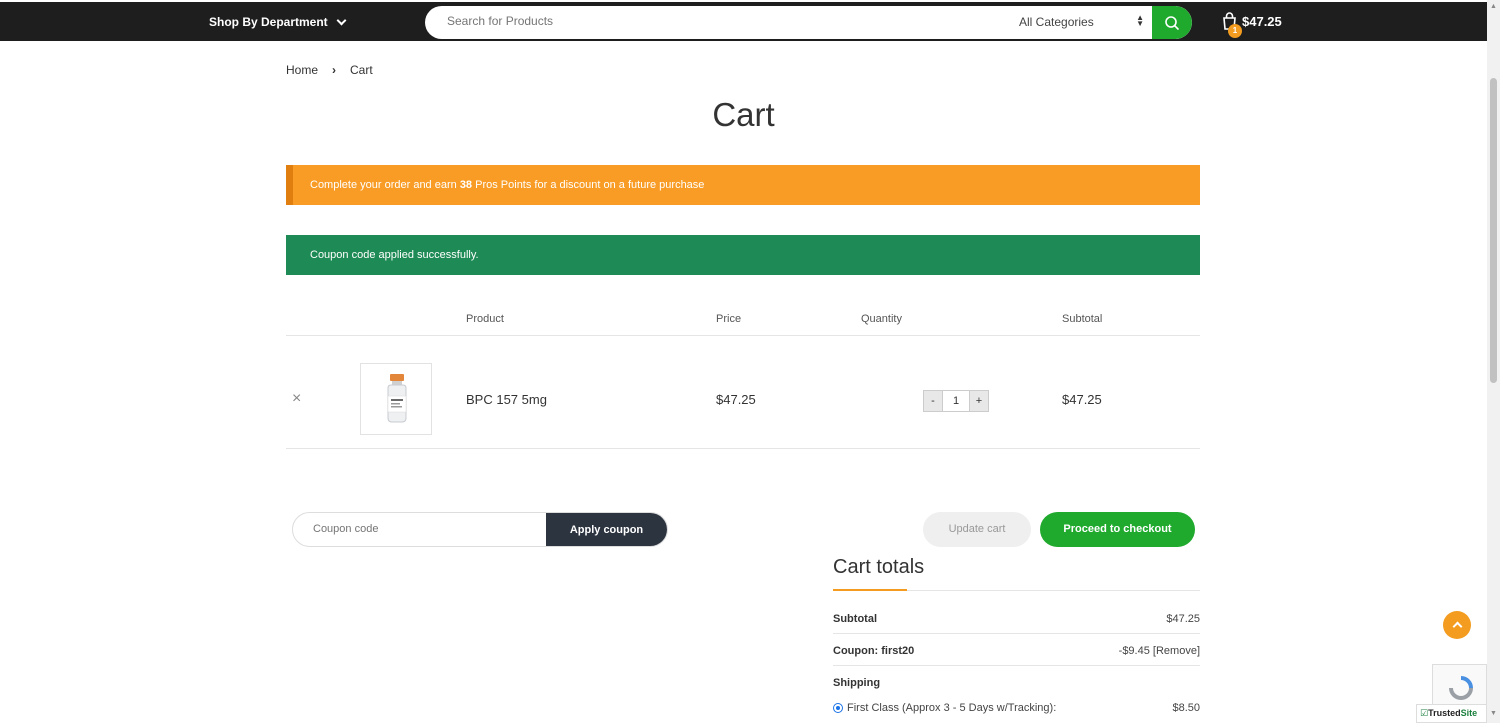 Image resolution: width=1500 pixels, height=723 pixels. I want to click on checkmark-icon: ☑, so click(1424, 713).